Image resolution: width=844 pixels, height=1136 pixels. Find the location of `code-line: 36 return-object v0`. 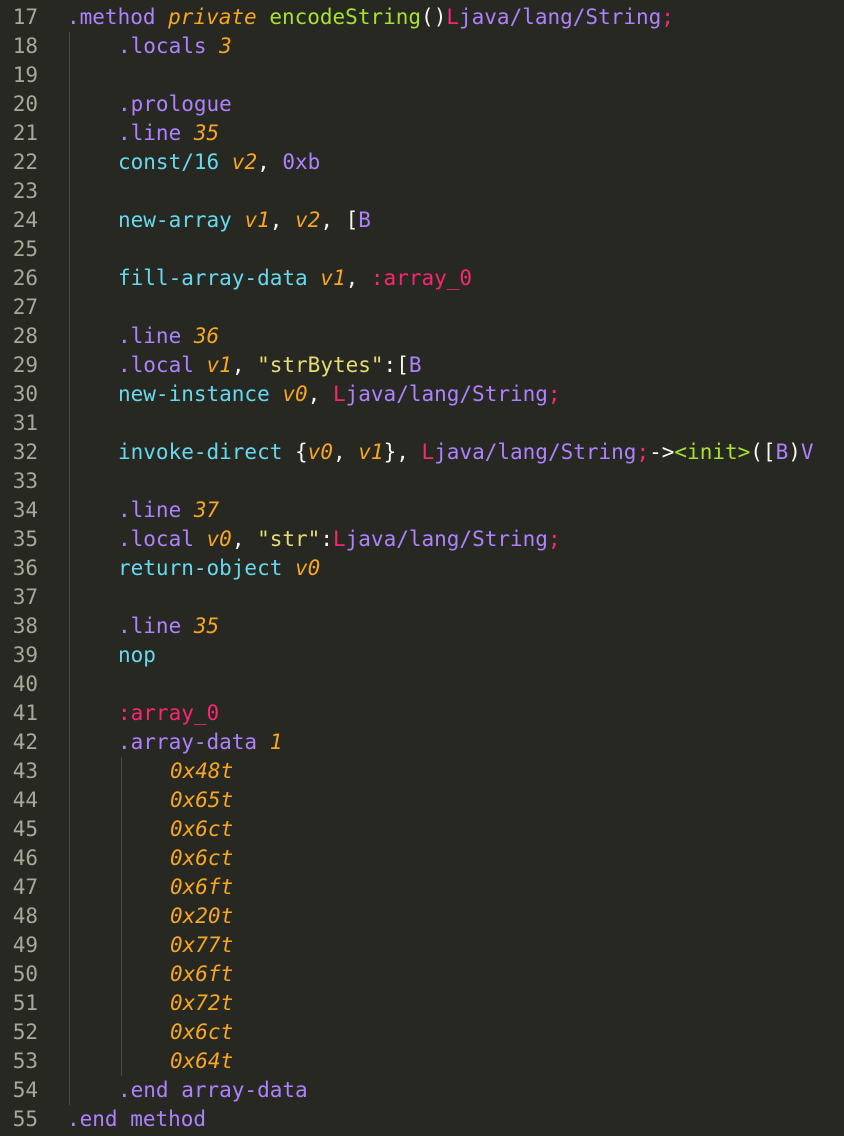

code-line: 36 return-object v0 is located at coordinates (422, 568).